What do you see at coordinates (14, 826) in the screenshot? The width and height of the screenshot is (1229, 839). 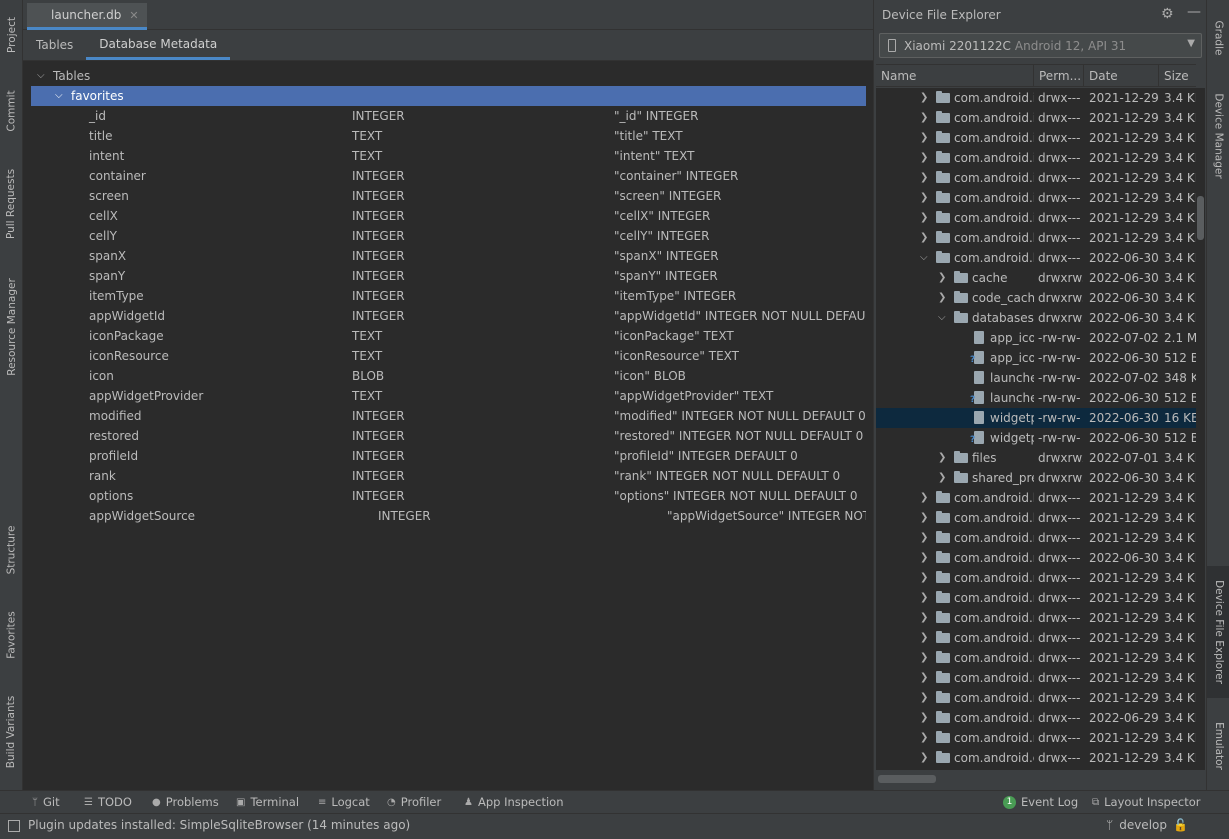 I see `status-toggle-icon` at bounding box center [14, 826].